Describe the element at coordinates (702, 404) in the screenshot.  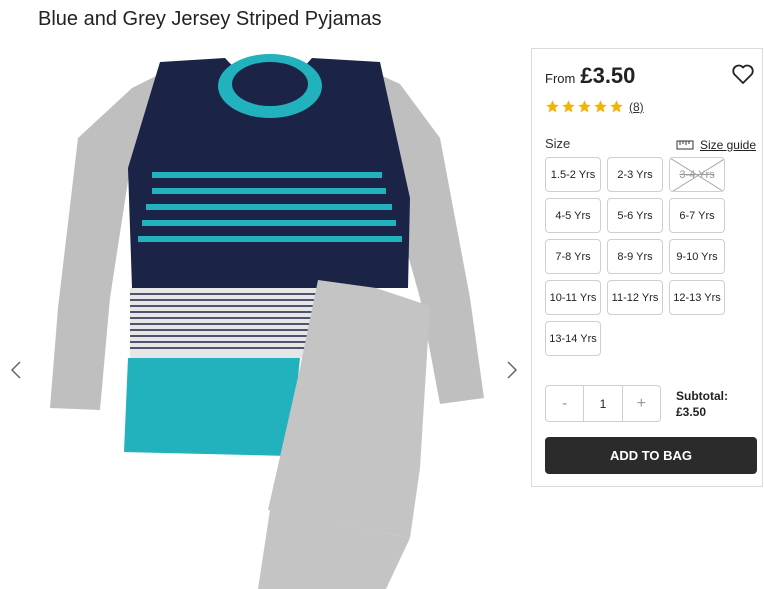
I see `subtotal: Subtotal: £3.50` at that location.